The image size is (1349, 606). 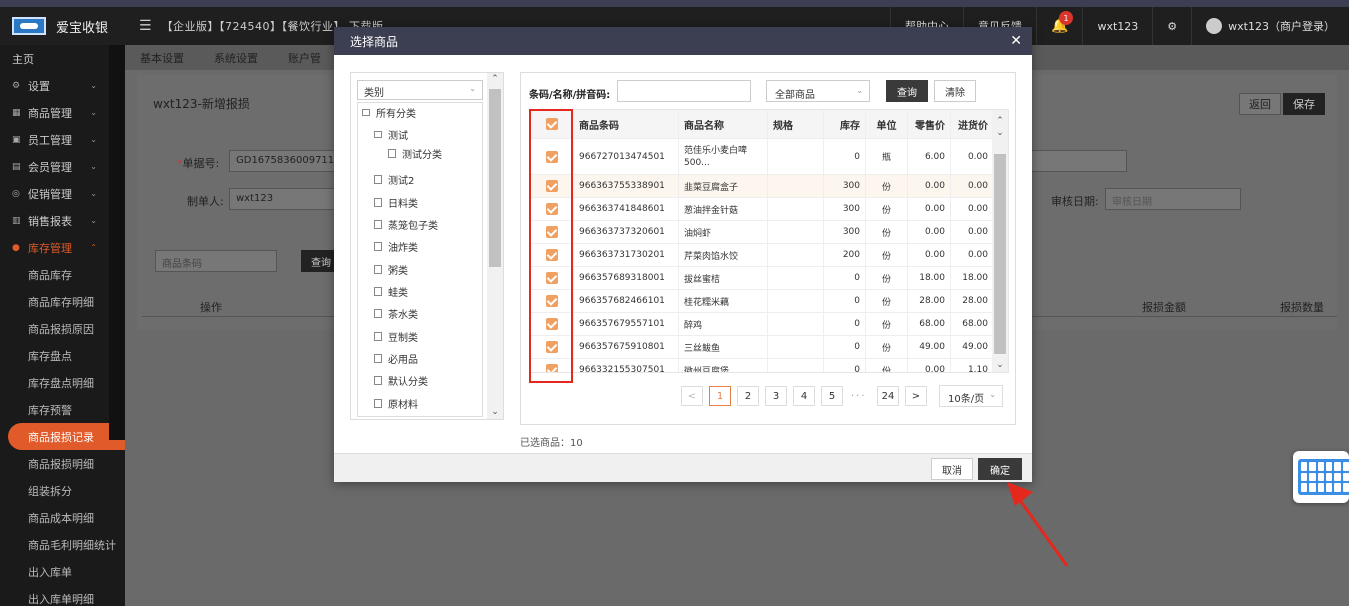 What do you see at coordinates (62, 571) in the screenshot?
I see `sidebar-sub-item: 出入库单` at bounding box center [62, 571].